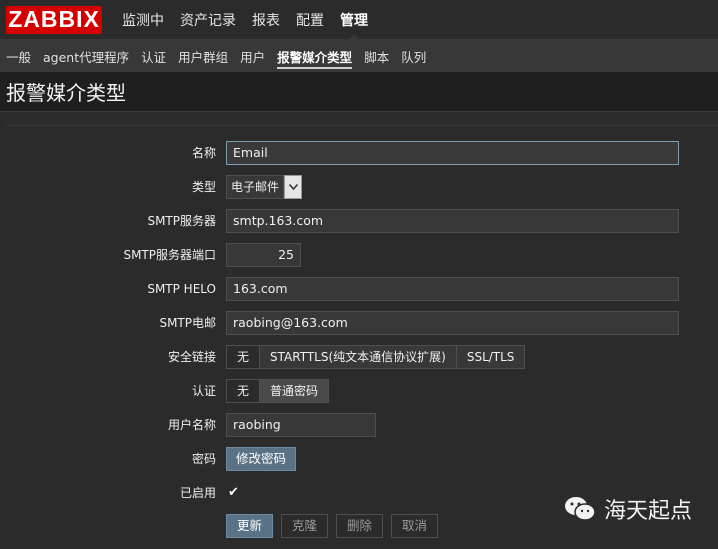  What do you see at coordinates (580, 509) in the screenshot?
I see `wechat-icon` at bounding box center [580, 509].